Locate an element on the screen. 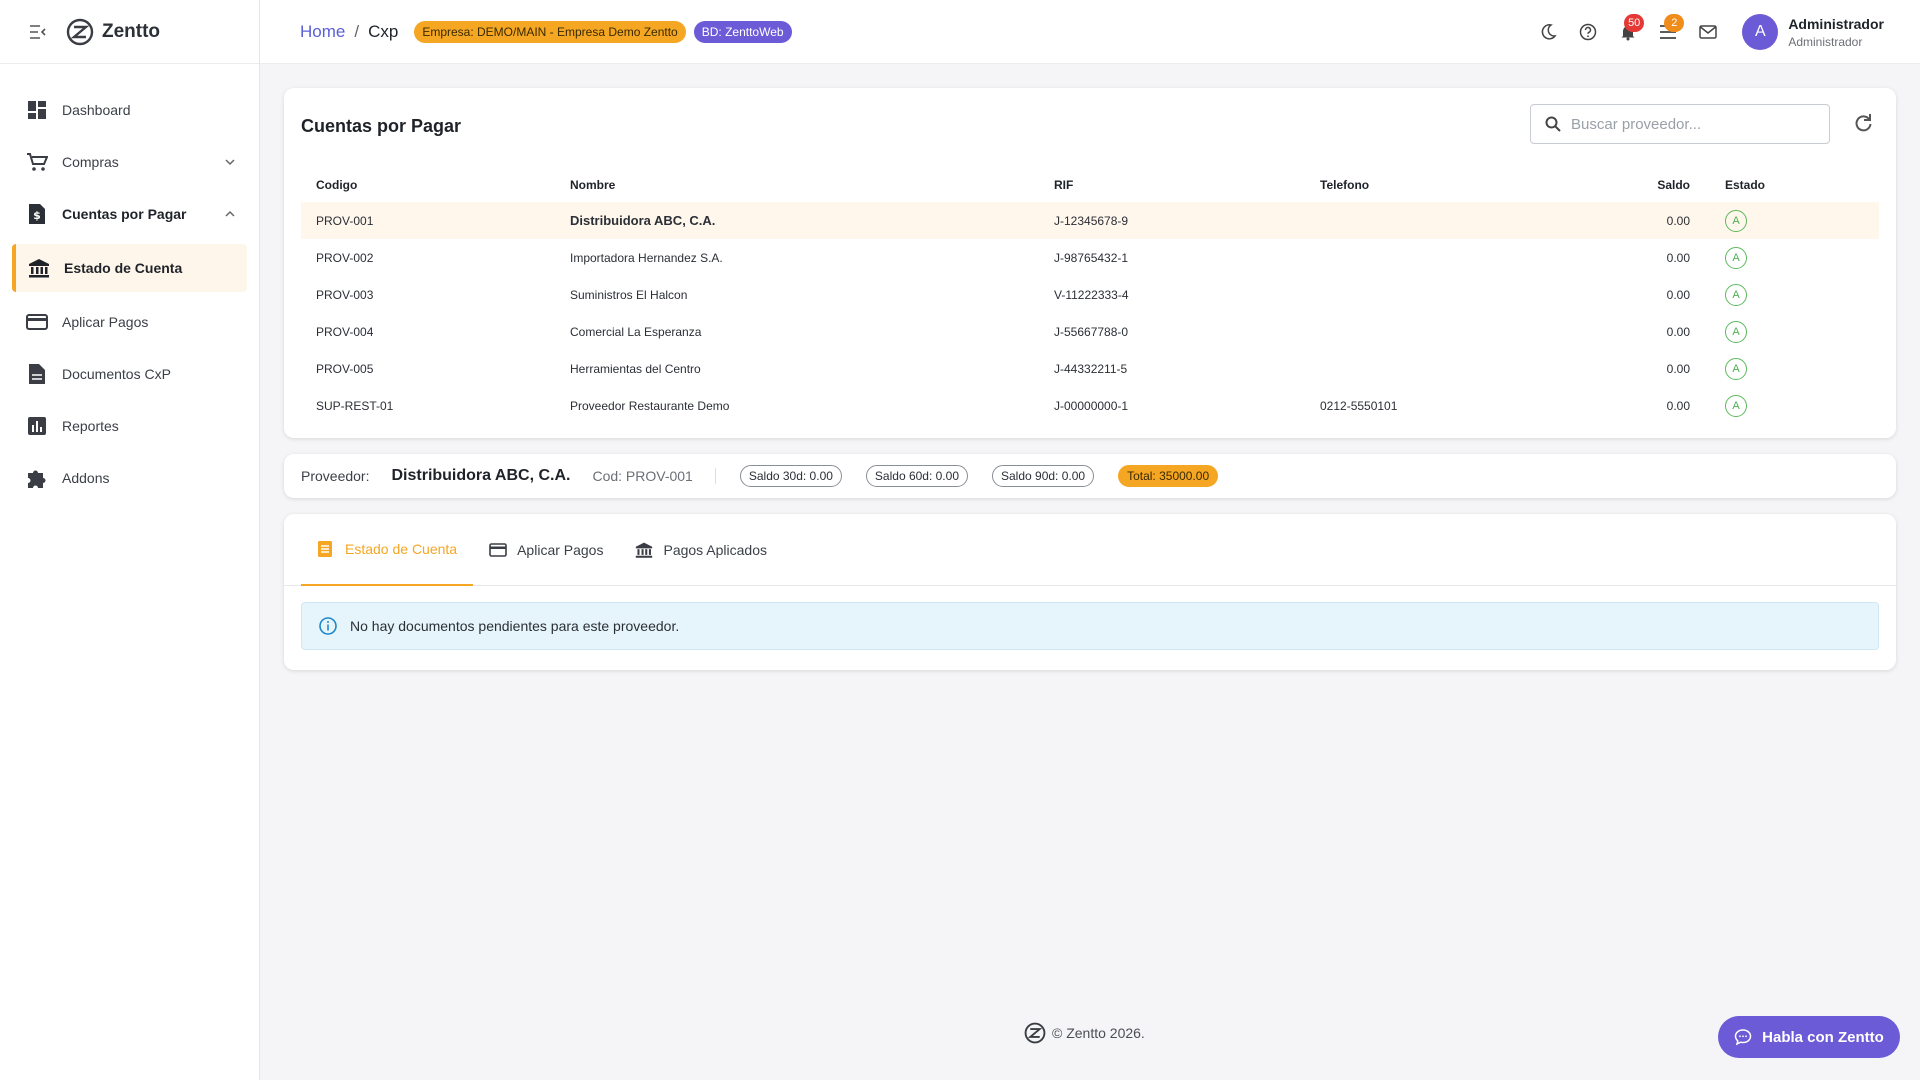 The height and width of the screenshot is (1080, 1920). credit-card-icon is located at coordinates (498, 550).